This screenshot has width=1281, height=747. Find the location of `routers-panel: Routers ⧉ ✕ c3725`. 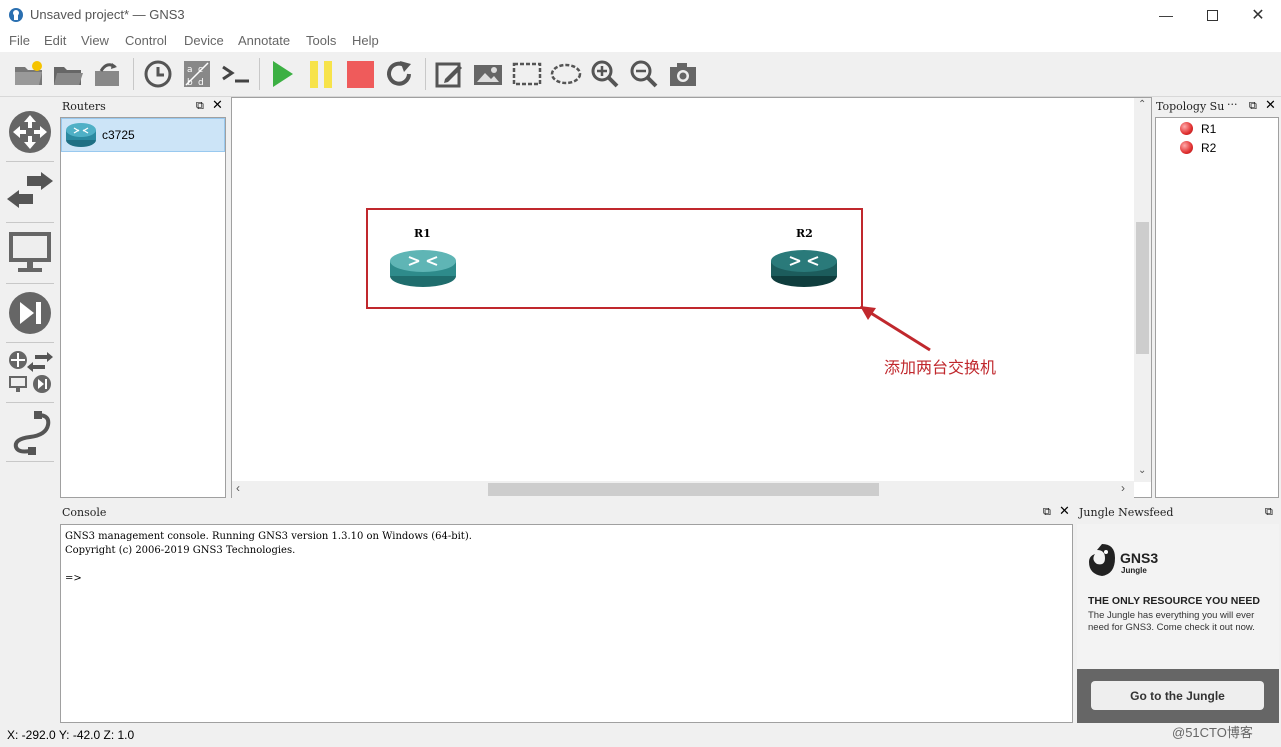

routers-panel: Routers ⧉ ✕ c3725 is located at coordinates (143, 297).